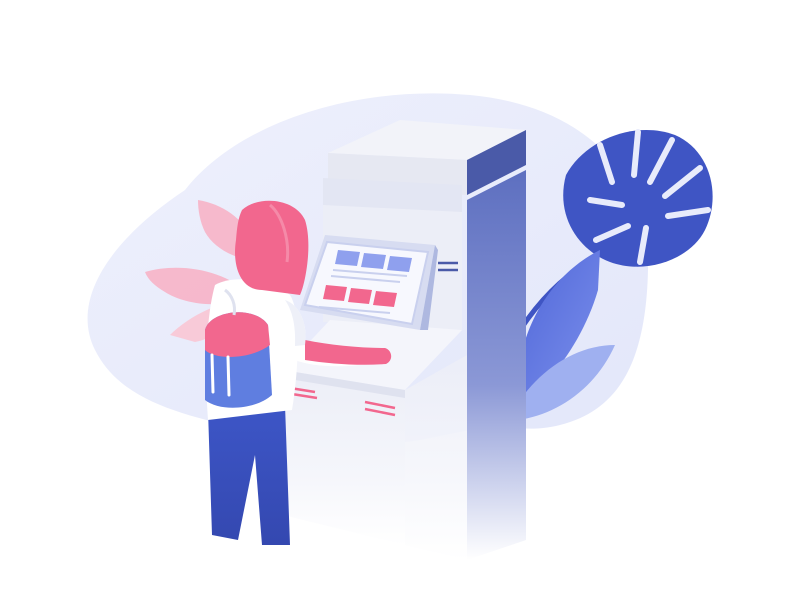 The height and width of the screenshot is (600, 800). I want to click on hair, so click(272, 247).